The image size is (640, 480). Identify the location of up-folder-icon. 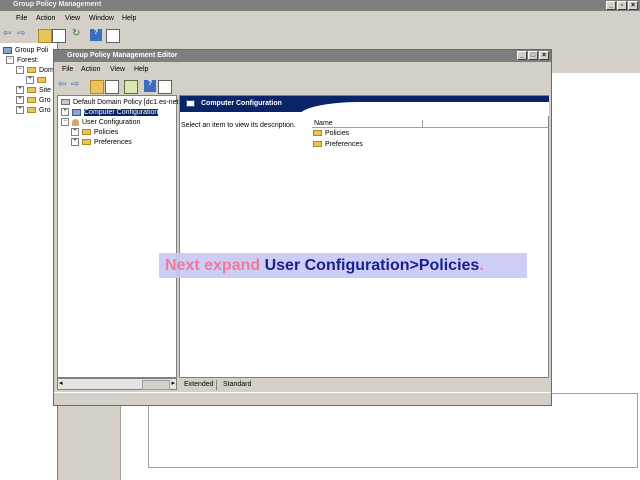
(45, 36).